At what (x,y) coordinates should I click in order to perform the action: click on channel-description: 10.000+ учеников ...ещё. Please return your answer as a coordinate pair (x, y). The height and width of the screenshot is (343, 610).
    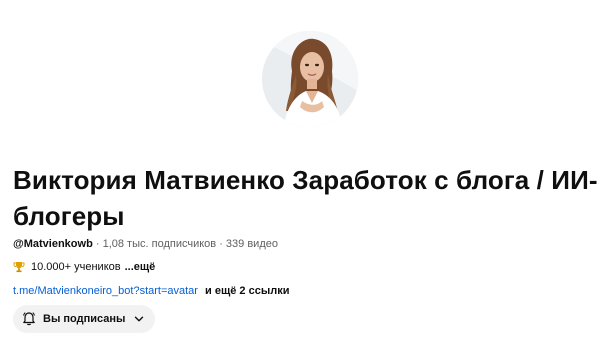
    Looking at the image, I should click on (84, 267).